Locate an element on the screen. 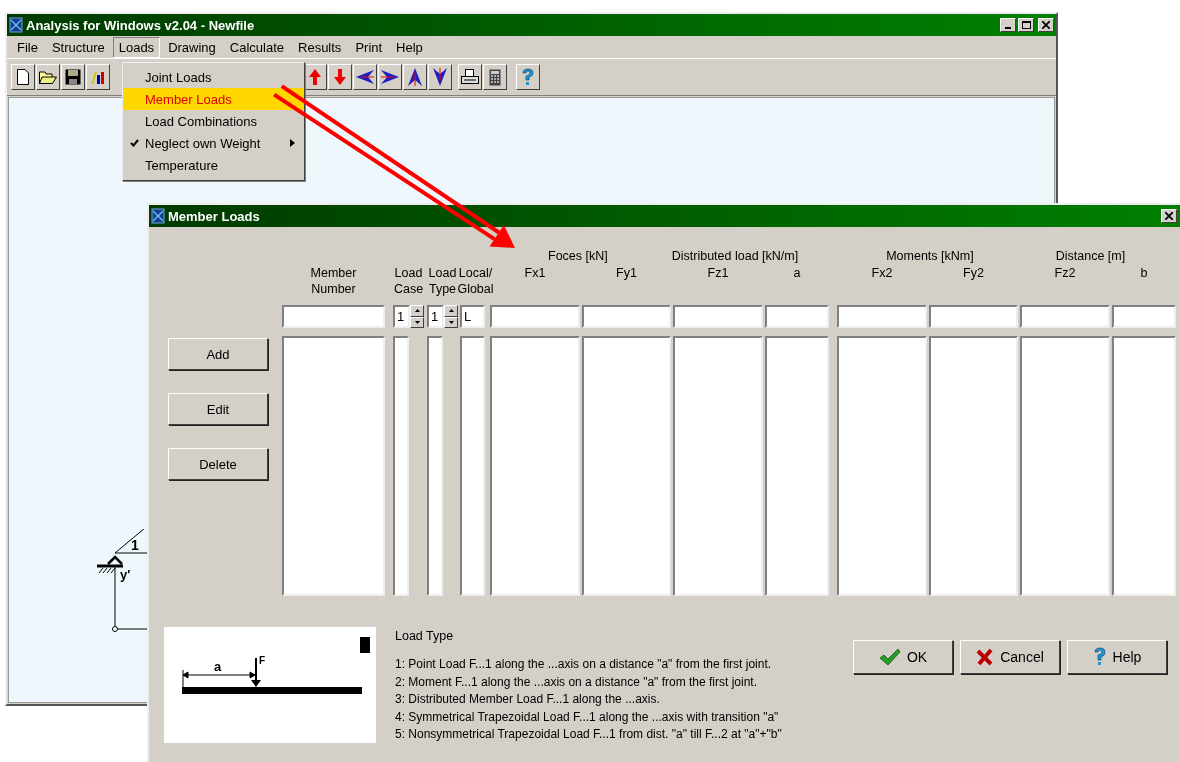 The height and width of the screenshot is (762, 1180). dialog-button: Edit is located at coordinates (218, 409).